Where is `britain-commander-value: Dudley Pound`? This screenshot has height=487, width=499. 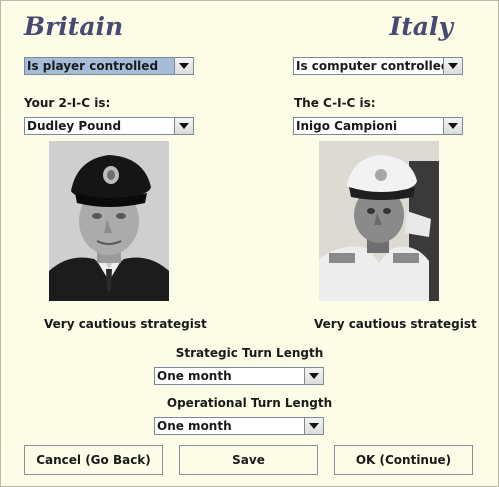 britain-commander-value: Dudley Pound is located at coordinates (74, 126).